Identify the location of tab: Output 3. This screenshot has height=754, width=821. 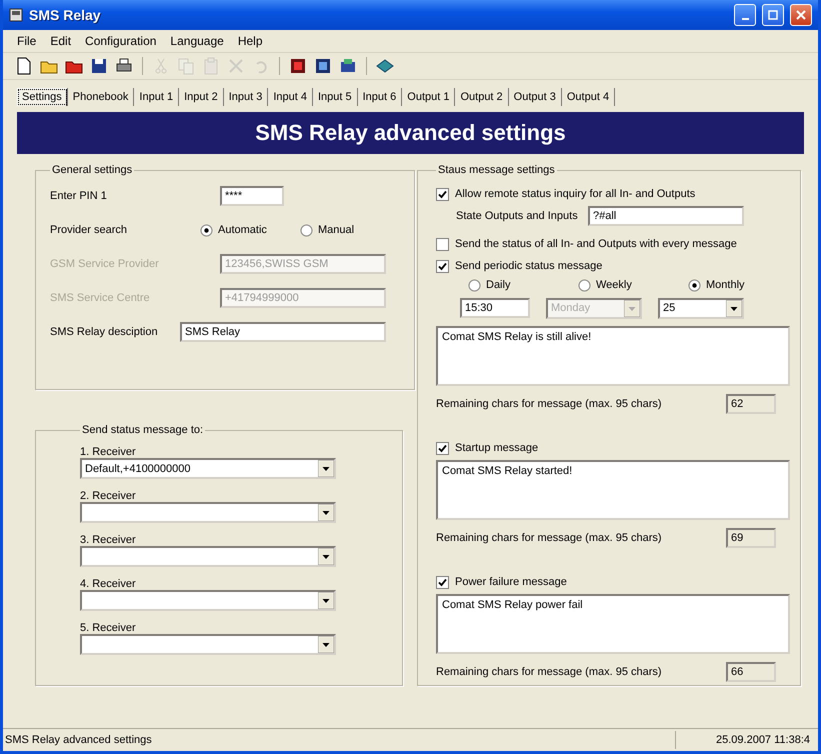
(535, 97).